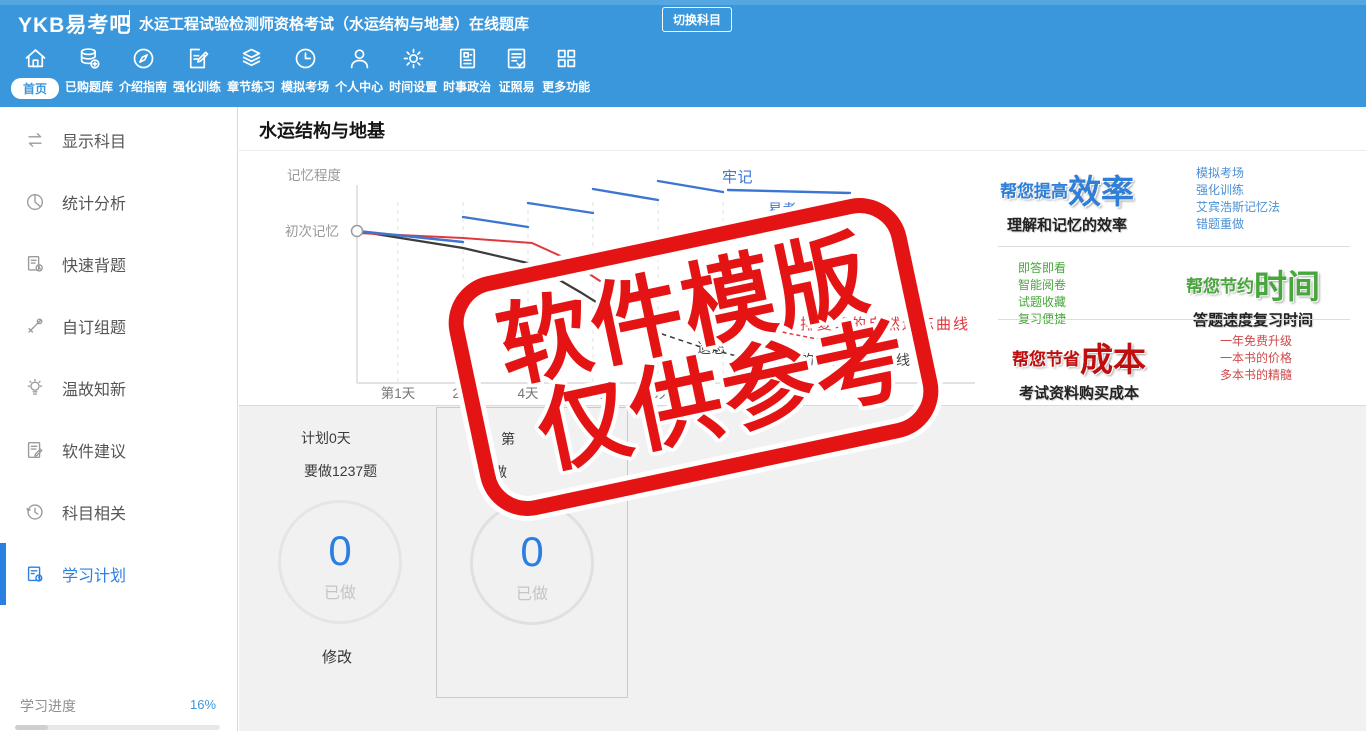 This screenshot has width=1366, height=731. Describe the element at coordinates (1219, 224) in the screenshot. I see `promo-feature: 错题重做` at that location.